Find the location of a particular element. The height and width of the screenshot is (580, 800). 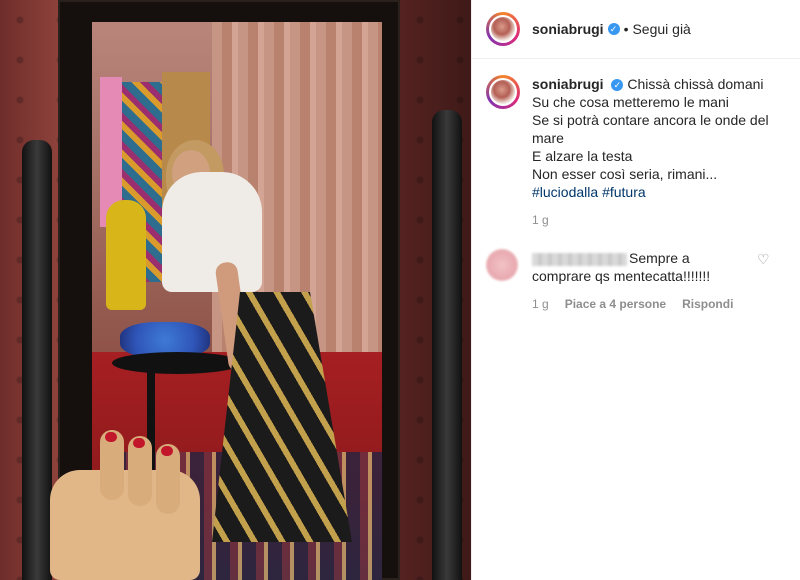

reply-button: Rispondi is located at coordinates (707, 304).